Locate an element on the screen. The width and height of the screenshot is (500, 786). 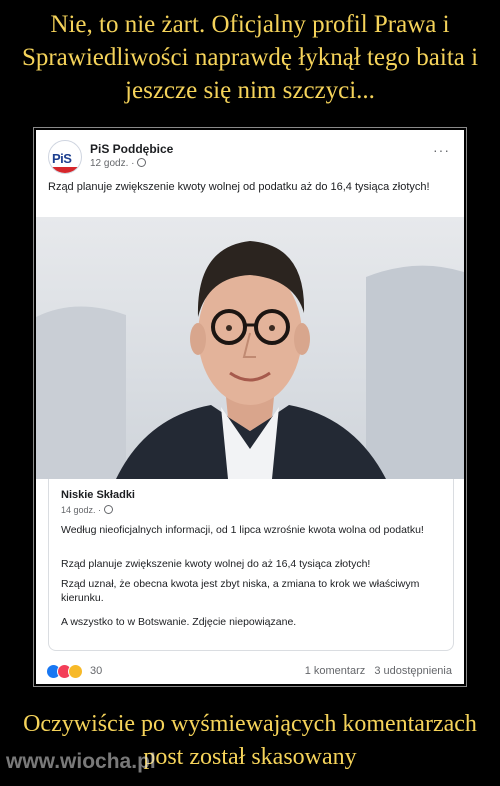
page-name-link: PiS Poddębice is located at coordinates (131, 149).